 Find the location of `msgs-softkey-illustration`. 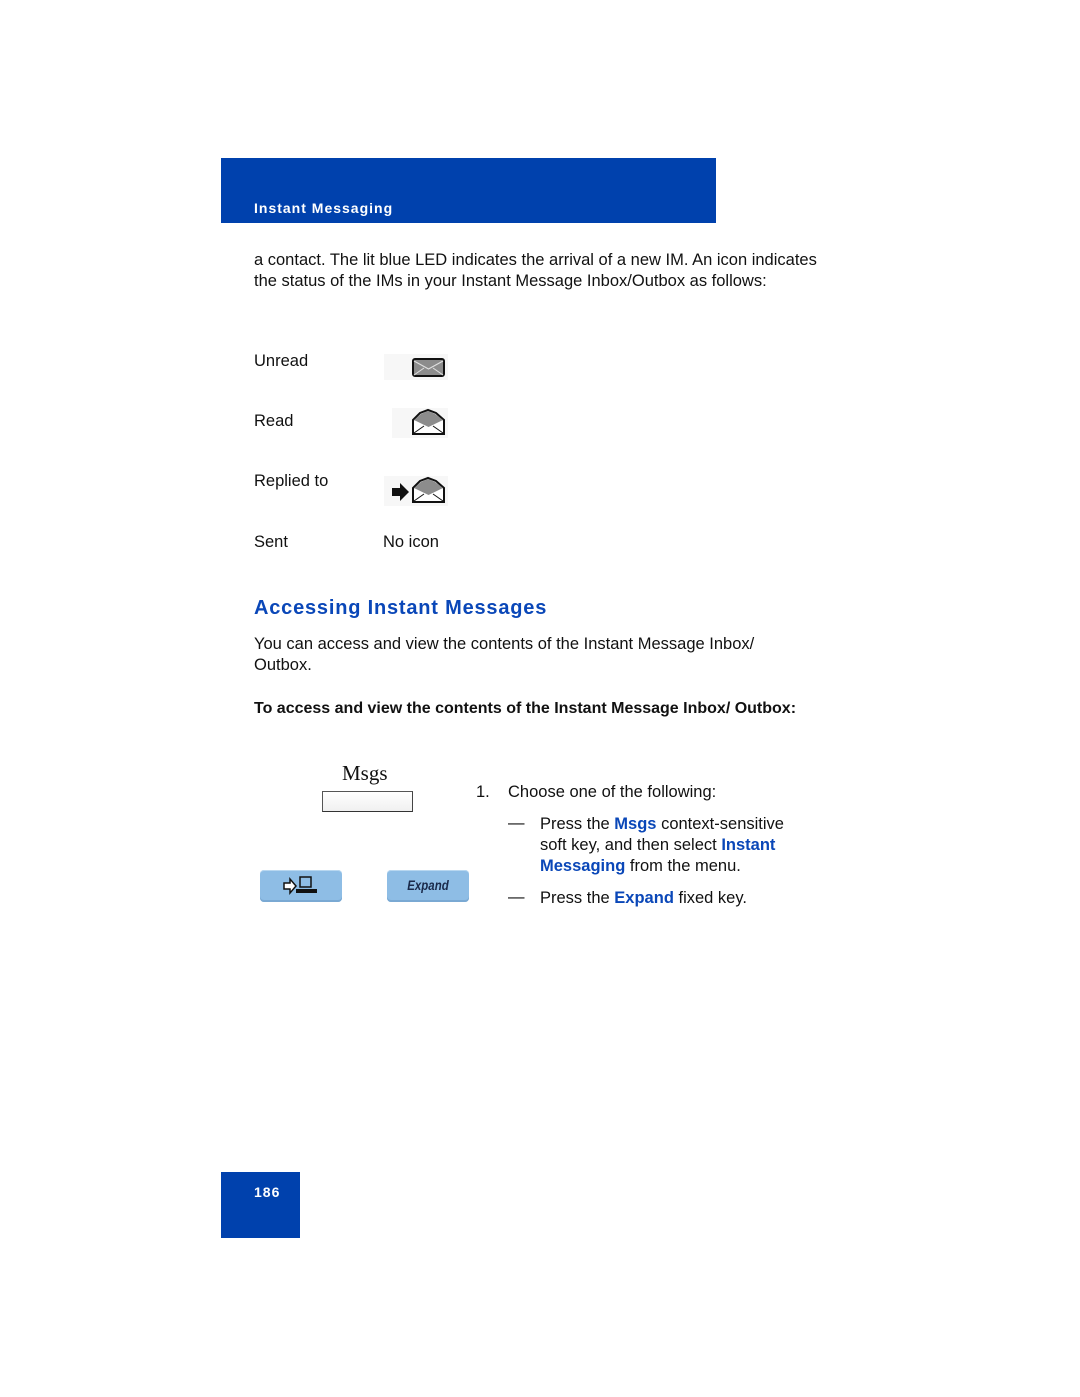

msgs-softkey-illustration is located at coordinates (367, 801).